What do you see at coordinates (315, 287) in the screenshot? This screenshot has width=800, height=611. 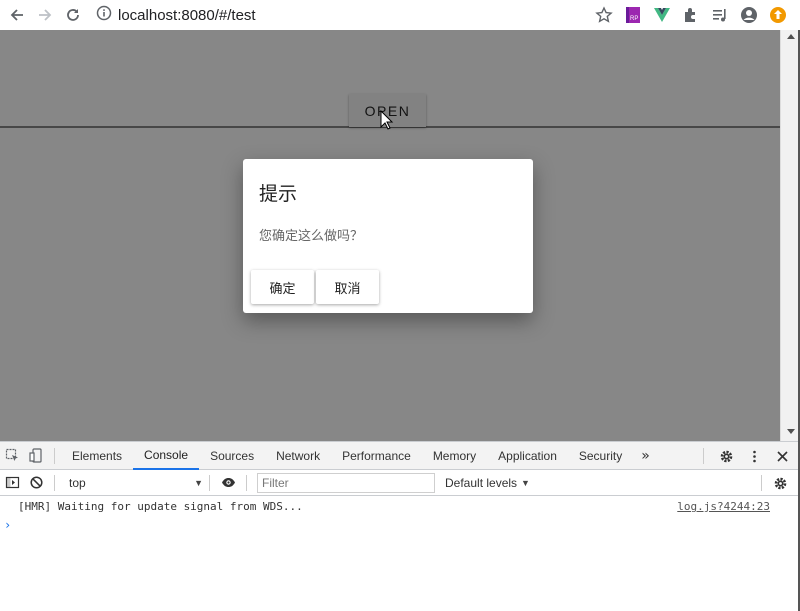 I see `dialog-actions: 确定 取消` at bounding box center [315, 287].